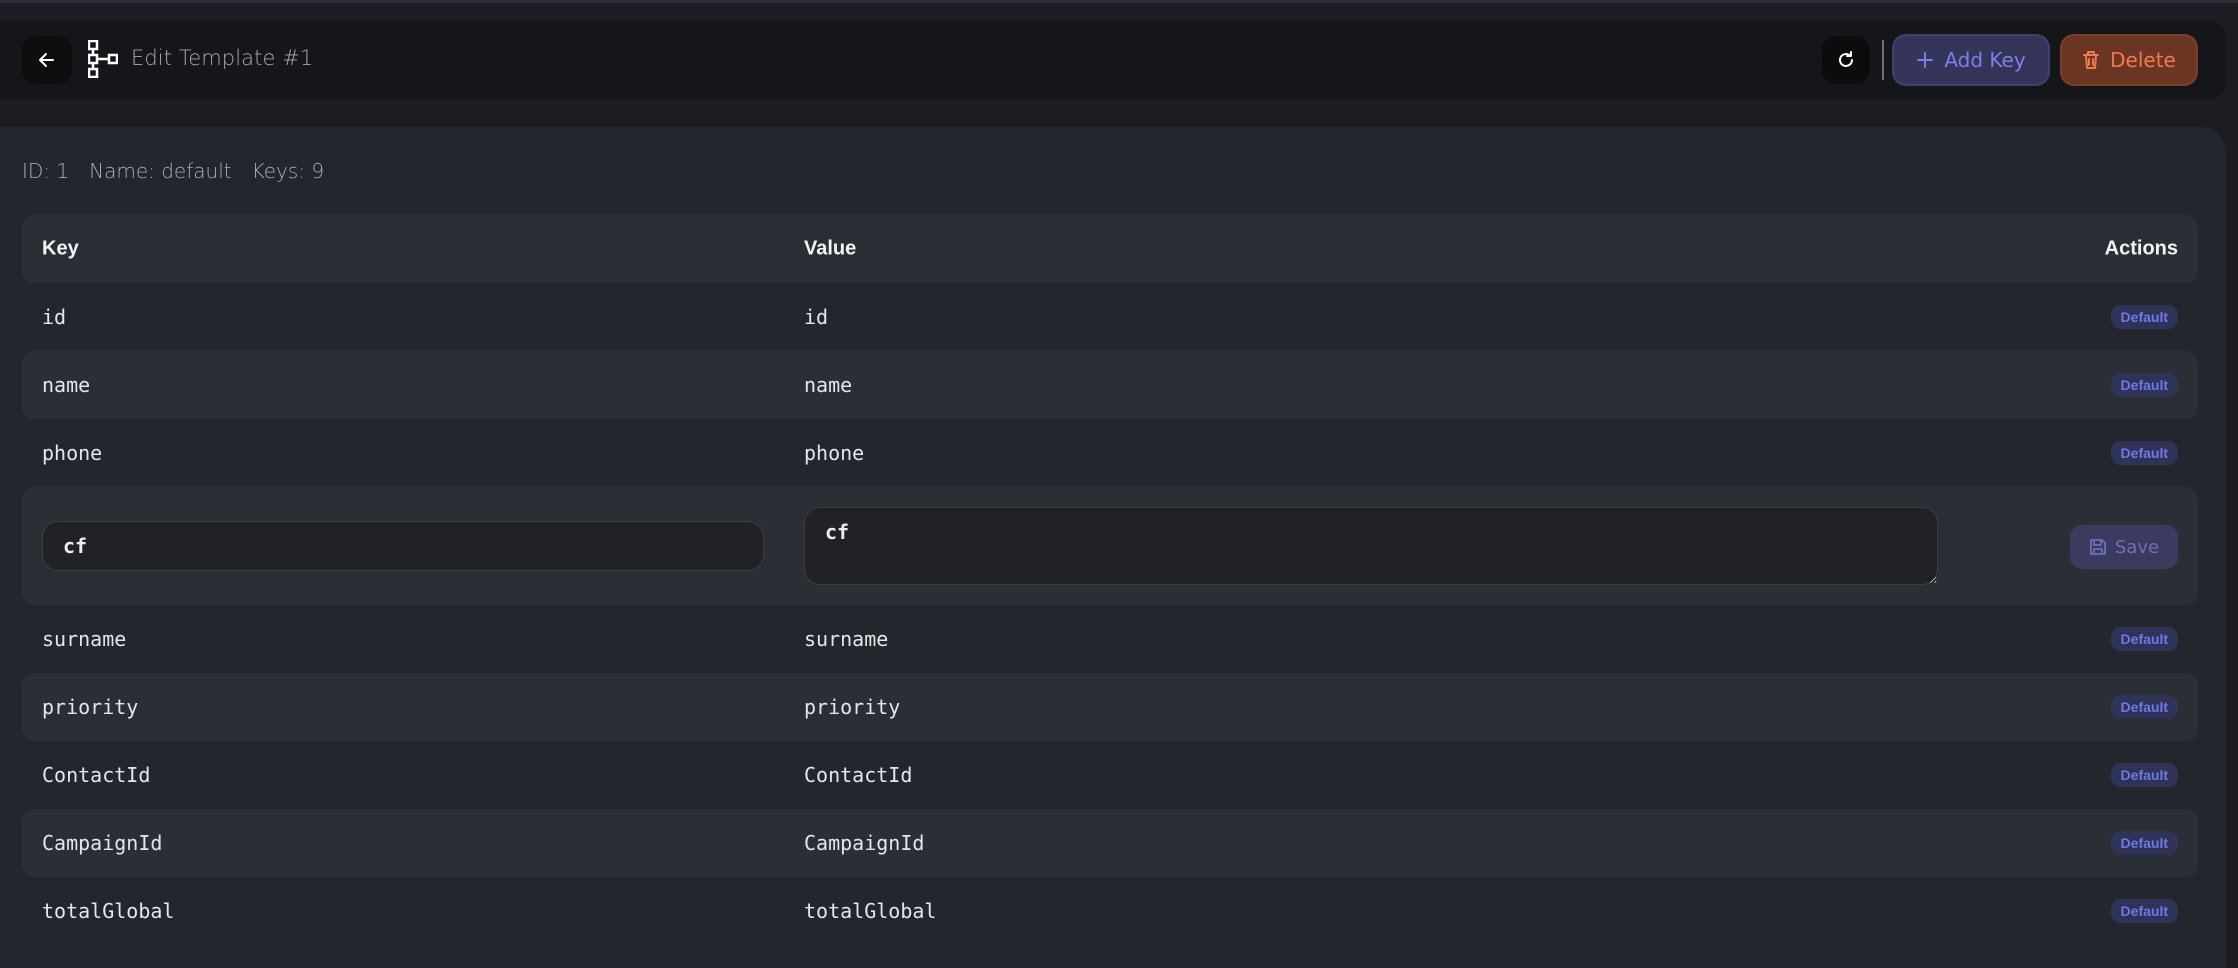 This screenshot has height=968, width=2238. What do you see at coordinates (102, 843) in the screenshot?
I see `row-key: CampaignId` at bounding box center [102, 843].